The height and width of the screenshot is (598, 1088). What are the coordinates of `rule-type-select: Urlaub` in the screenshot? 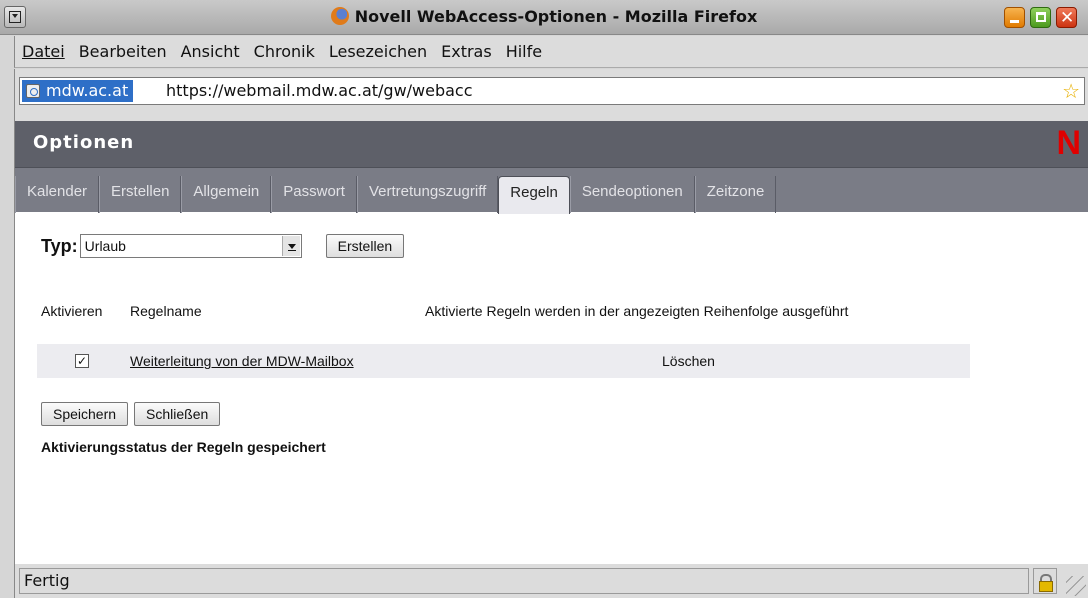 It's located at (190, 246).